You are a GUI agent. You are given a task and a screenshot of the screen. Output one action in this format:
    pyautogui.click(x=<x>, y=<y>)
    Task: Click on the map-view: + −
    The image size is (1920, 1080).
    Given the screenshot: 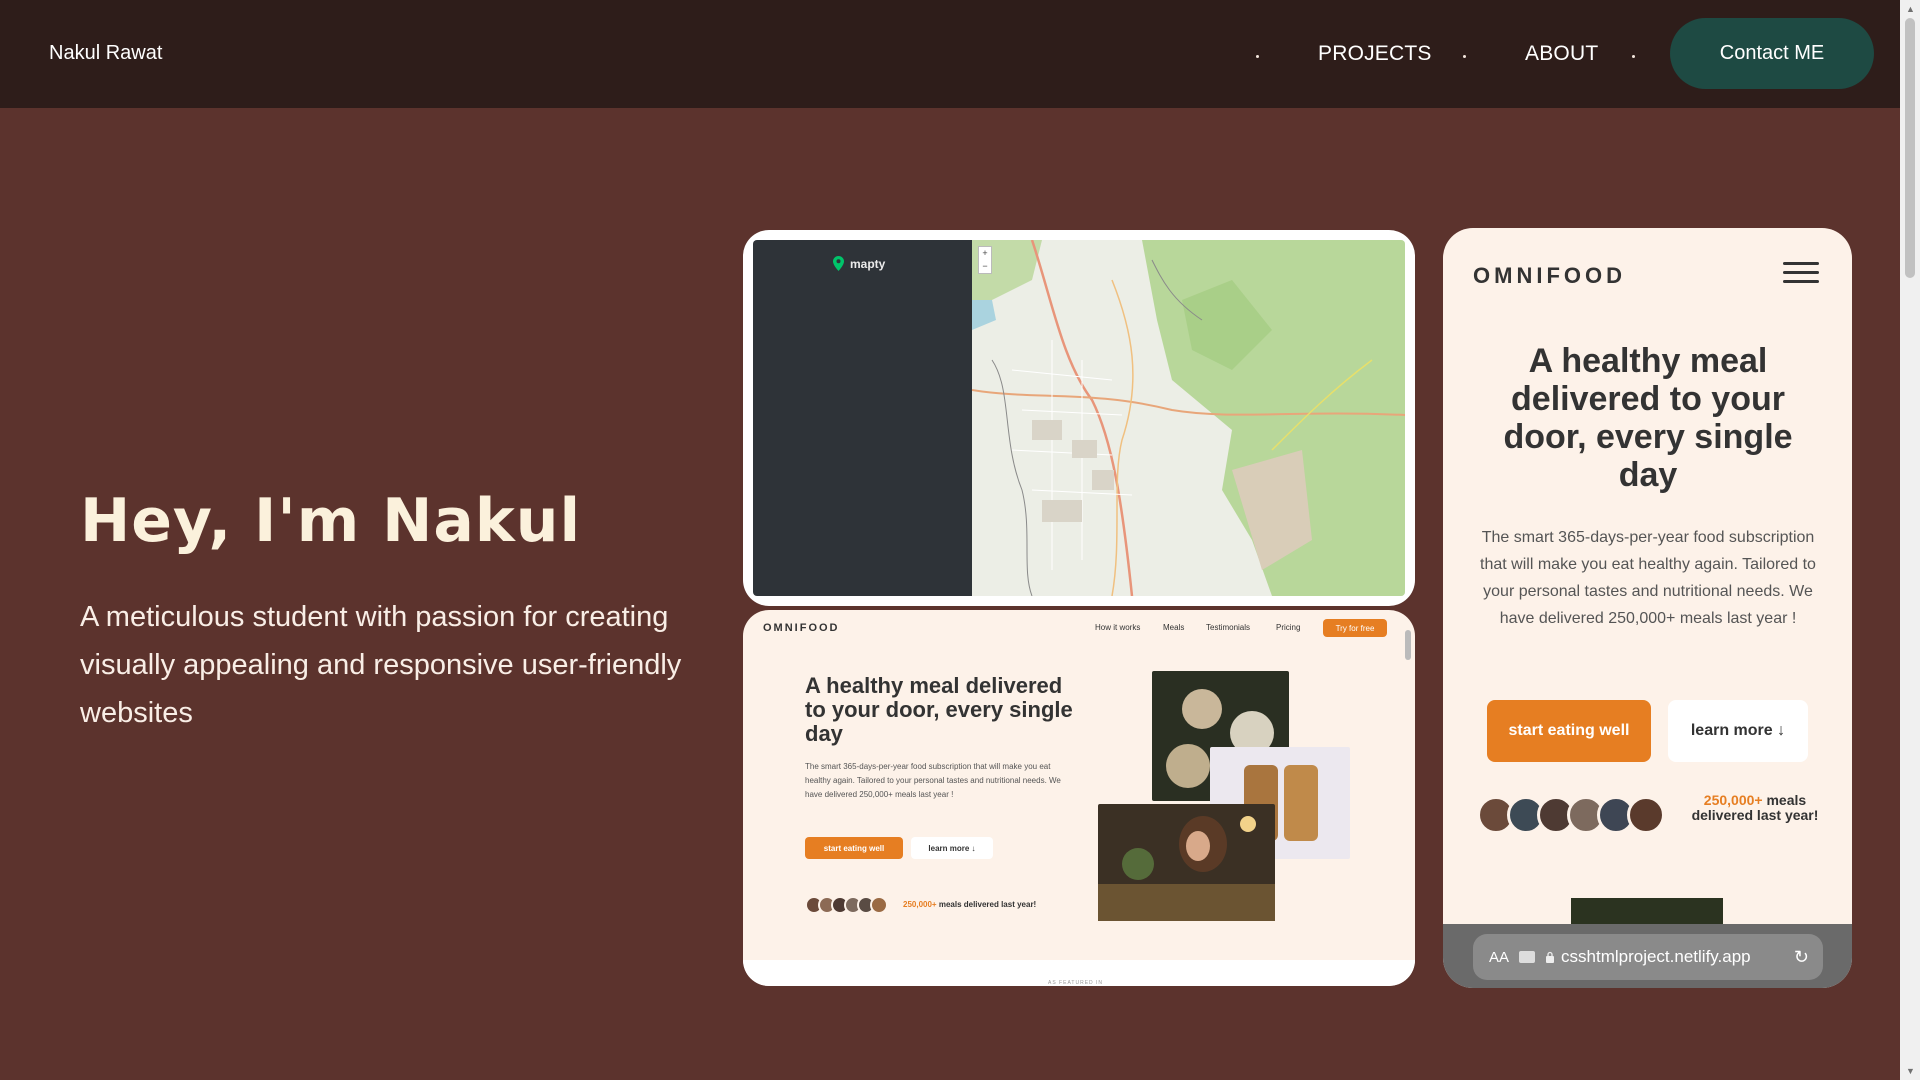 What is the action you would take?
    pyautogui.click(x=1188, y=418)
    